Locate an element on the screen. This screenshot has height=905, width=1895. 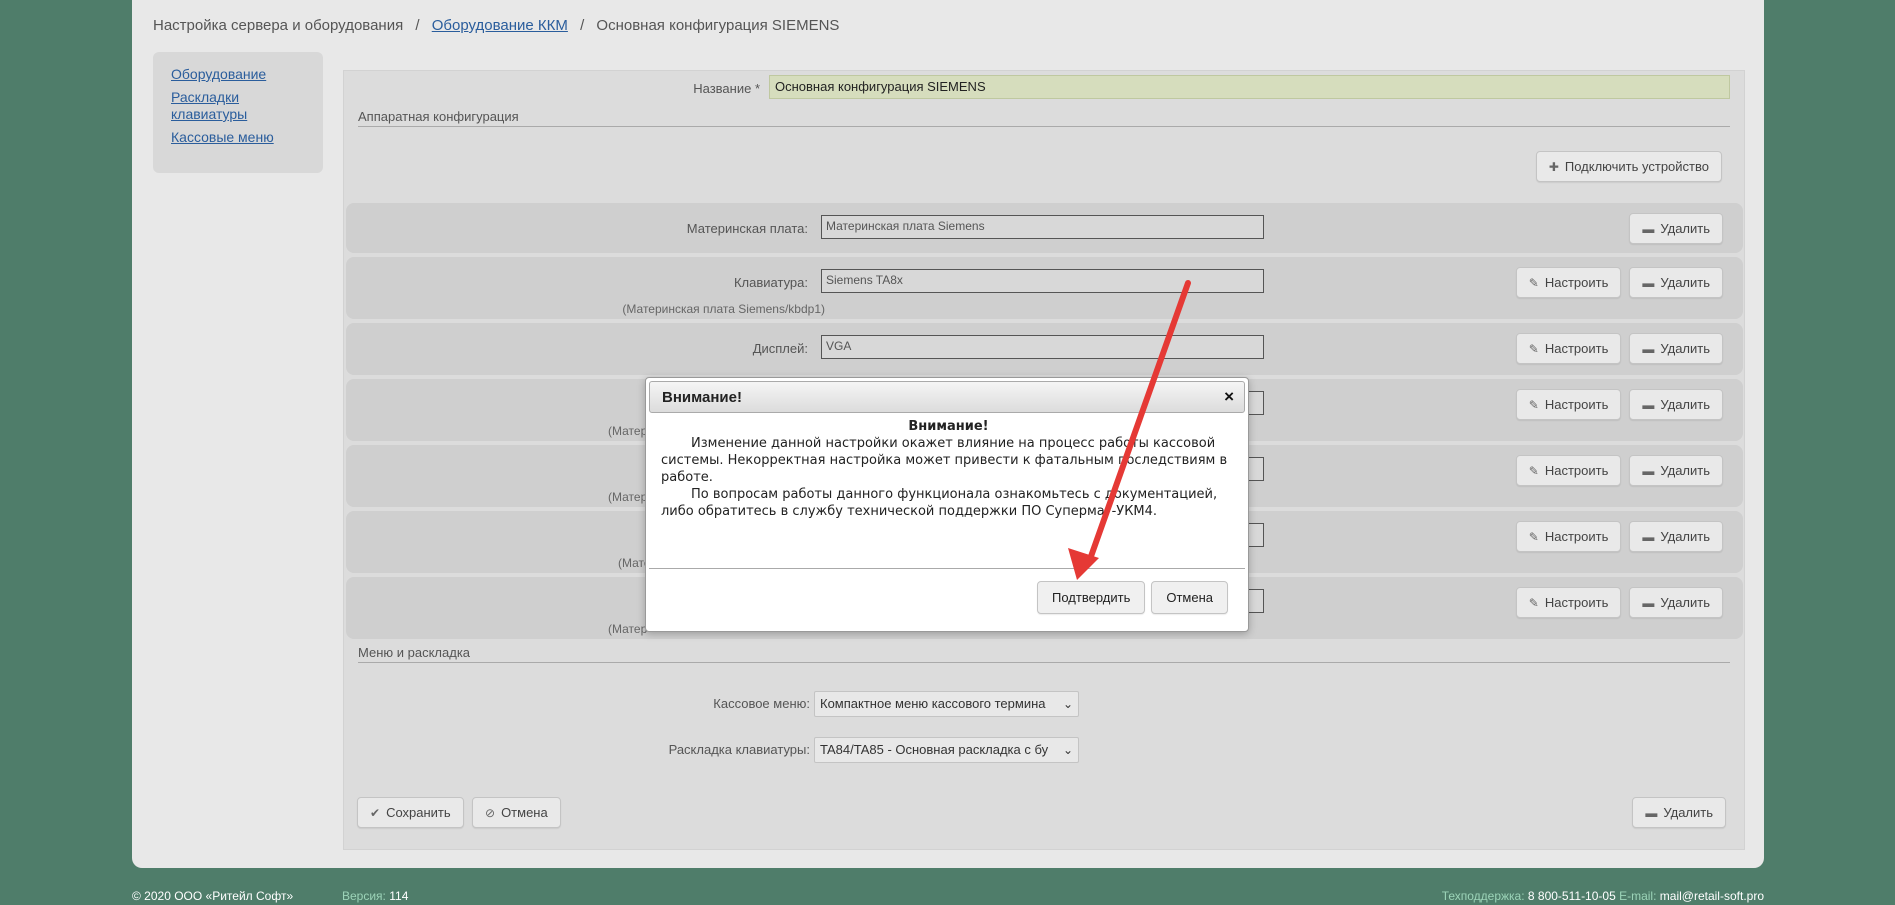
keyboard-layout-select: TA84/TA85 - Основная раскладка с бу ⌄ is located at coordinates (946, 750).